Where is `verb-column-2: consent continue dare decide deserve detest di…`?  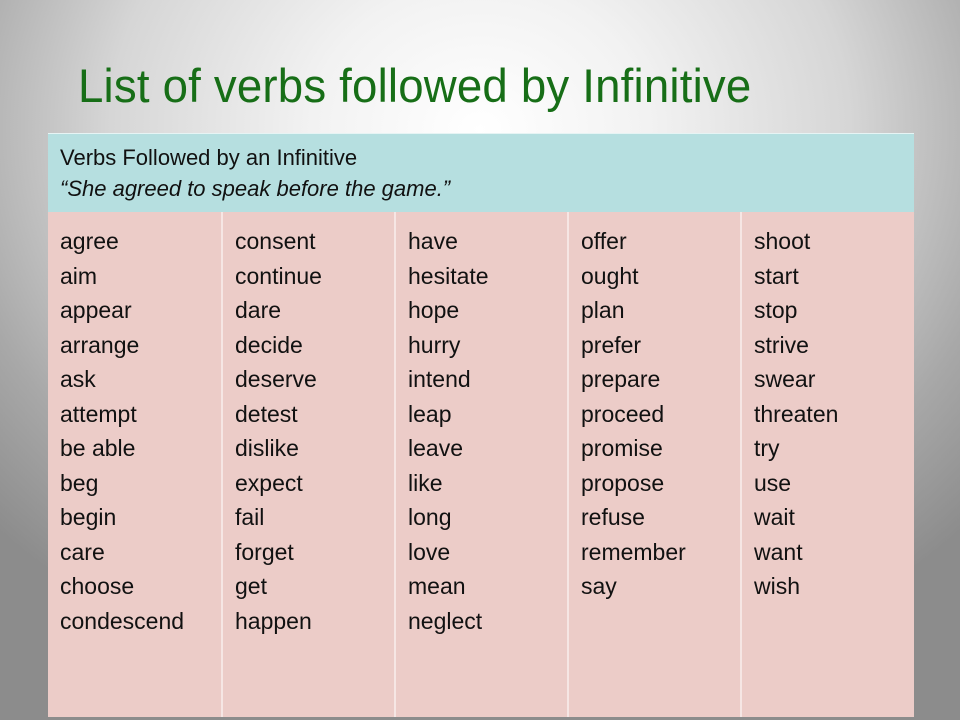 verb-column-2: consent continue dare decide deserve detest di… is located at coordinates (307, 464).